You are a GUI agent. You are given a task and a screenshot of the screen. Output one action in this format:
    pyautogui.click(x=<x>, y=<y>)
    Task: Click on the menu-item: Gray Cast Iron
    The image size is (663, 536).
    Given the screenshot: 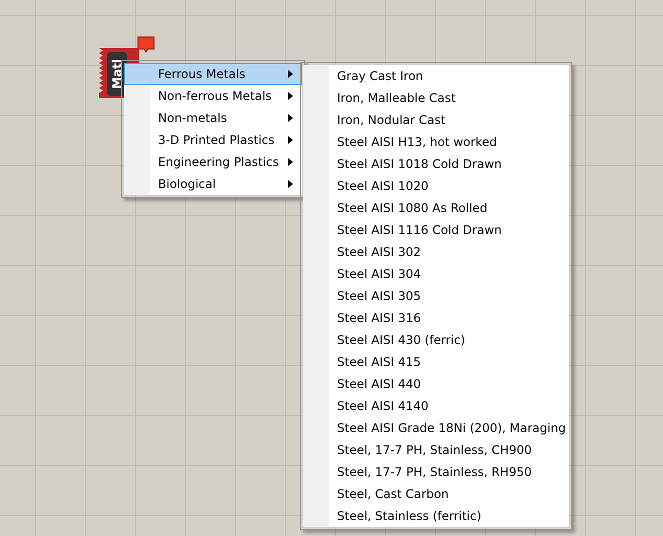 What is the action you would take?
    pyautogui.click(x=436, y=76)
    